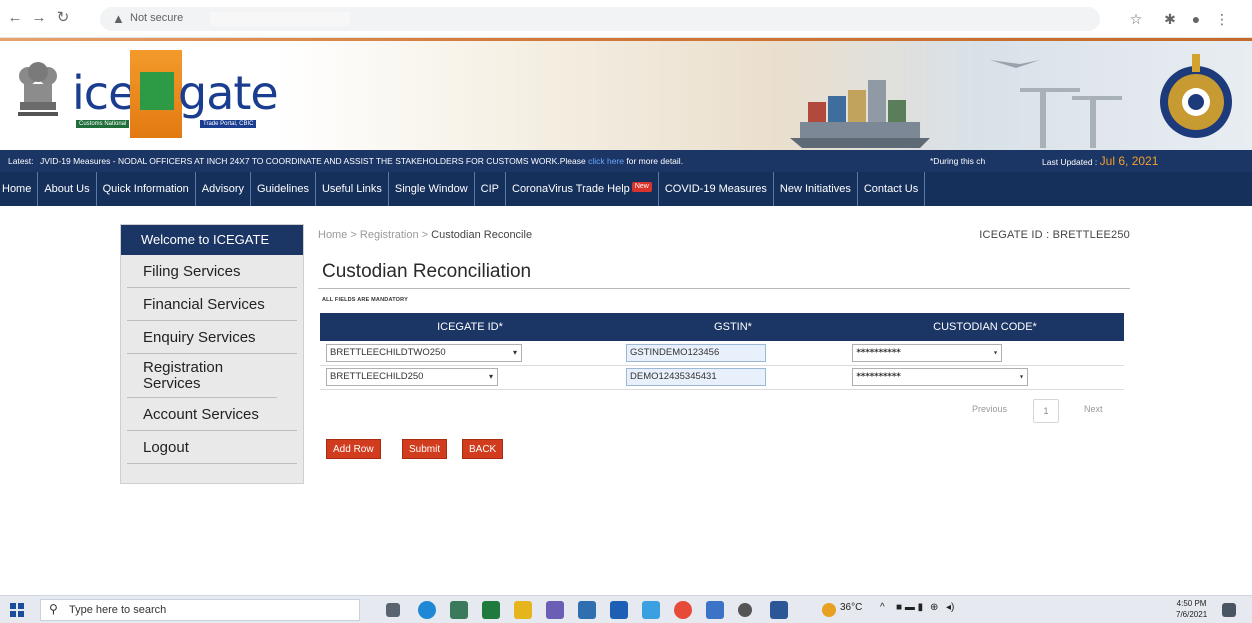  Describe the element at coordinates (389, 235) in the screenshot. I see `breadcrumb-registration: Registration` at that location.